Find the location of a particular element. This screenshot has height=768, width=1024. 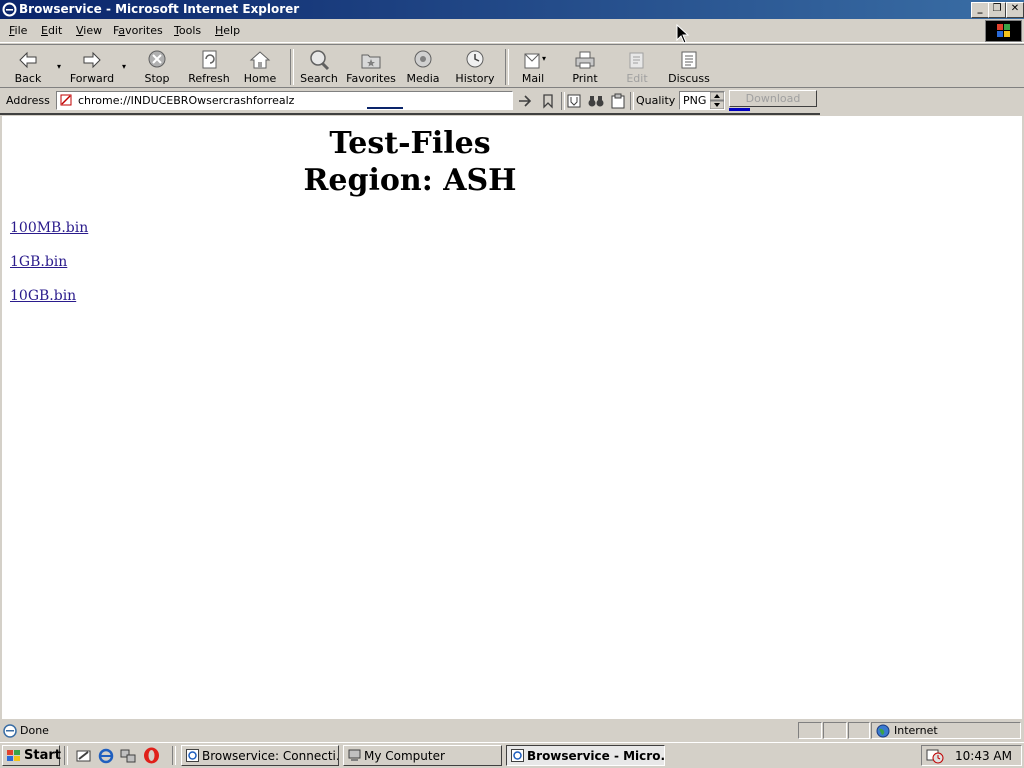

edit-button: Edit is located at coordinates (637, 68).